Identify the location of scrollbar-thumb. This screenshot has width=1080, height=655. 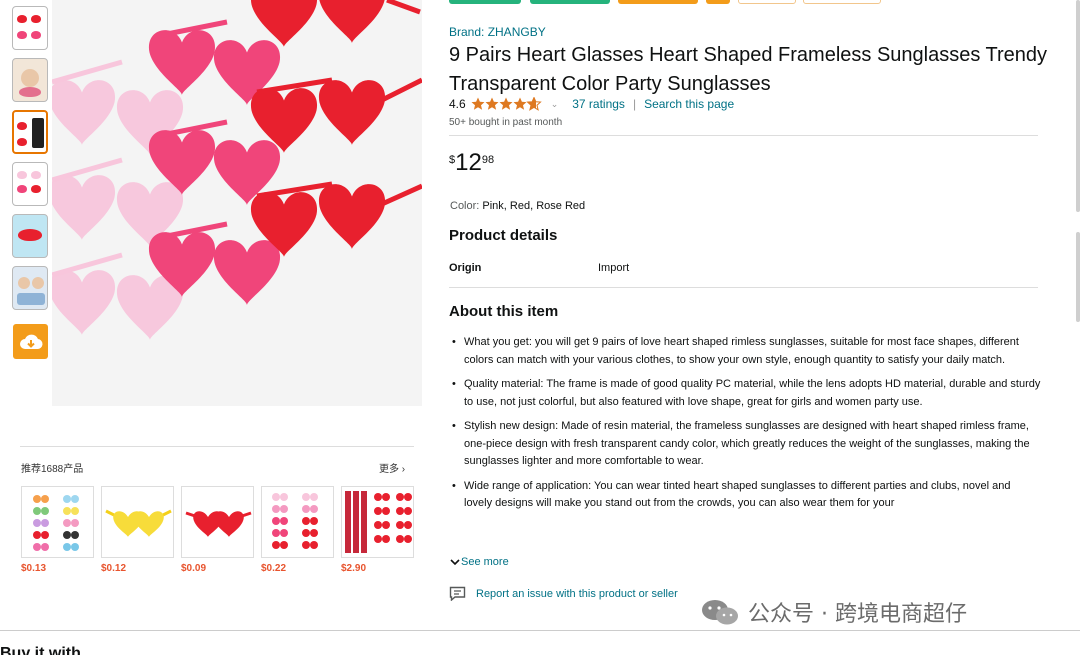
(1078, 106).